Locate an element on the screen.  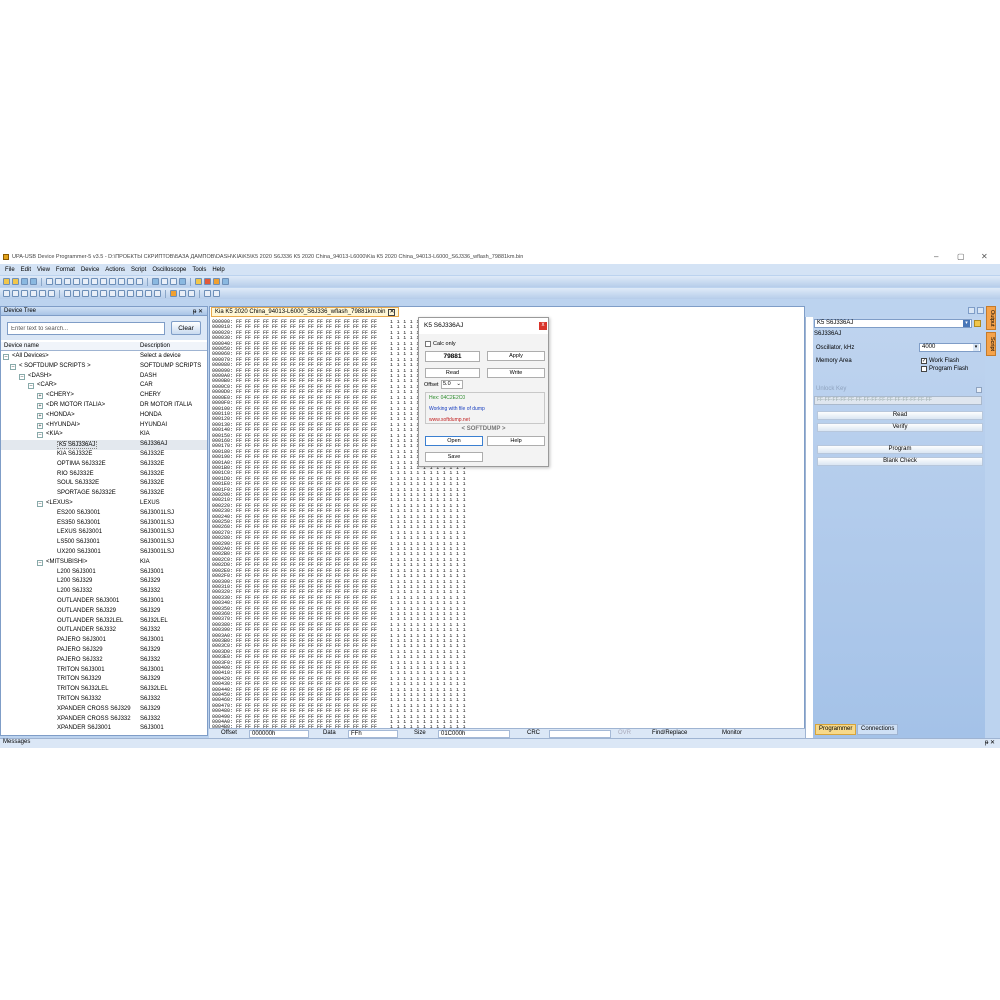
read-button: Read is located at coordinates (452, 373).